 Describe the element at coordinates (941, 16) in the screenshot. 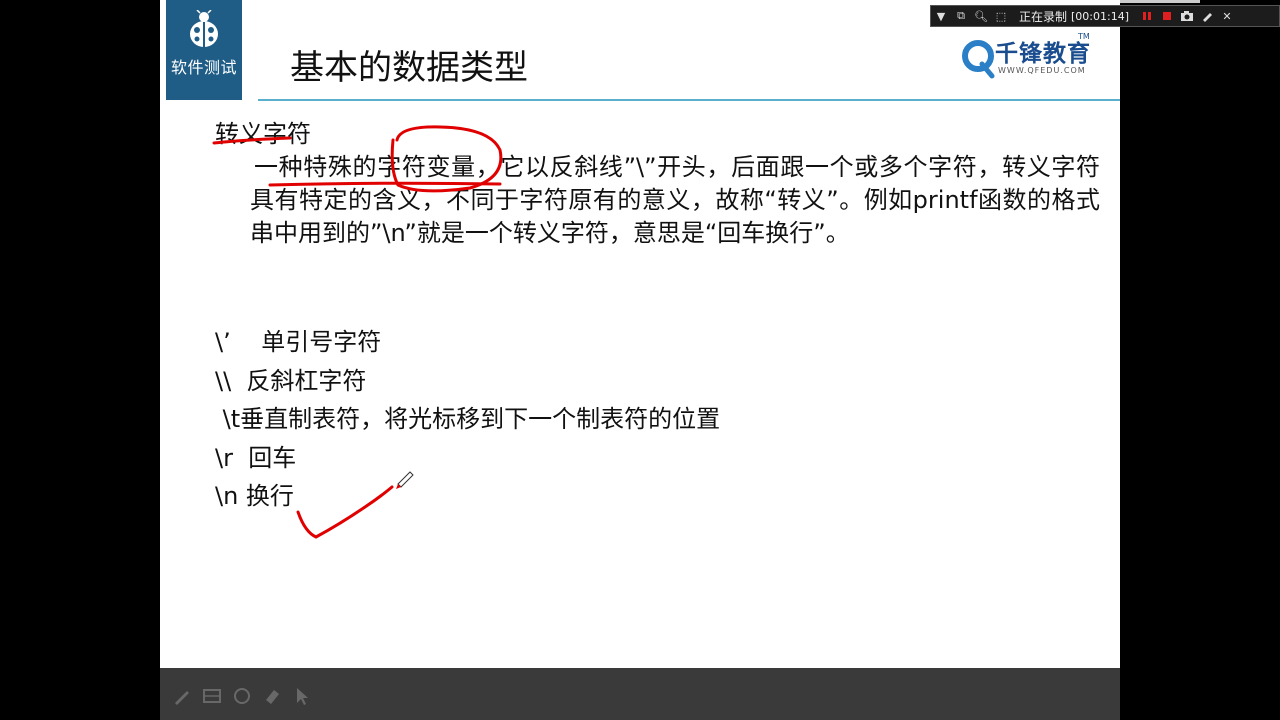

I see `dropdown-icon: ▼` at that location.